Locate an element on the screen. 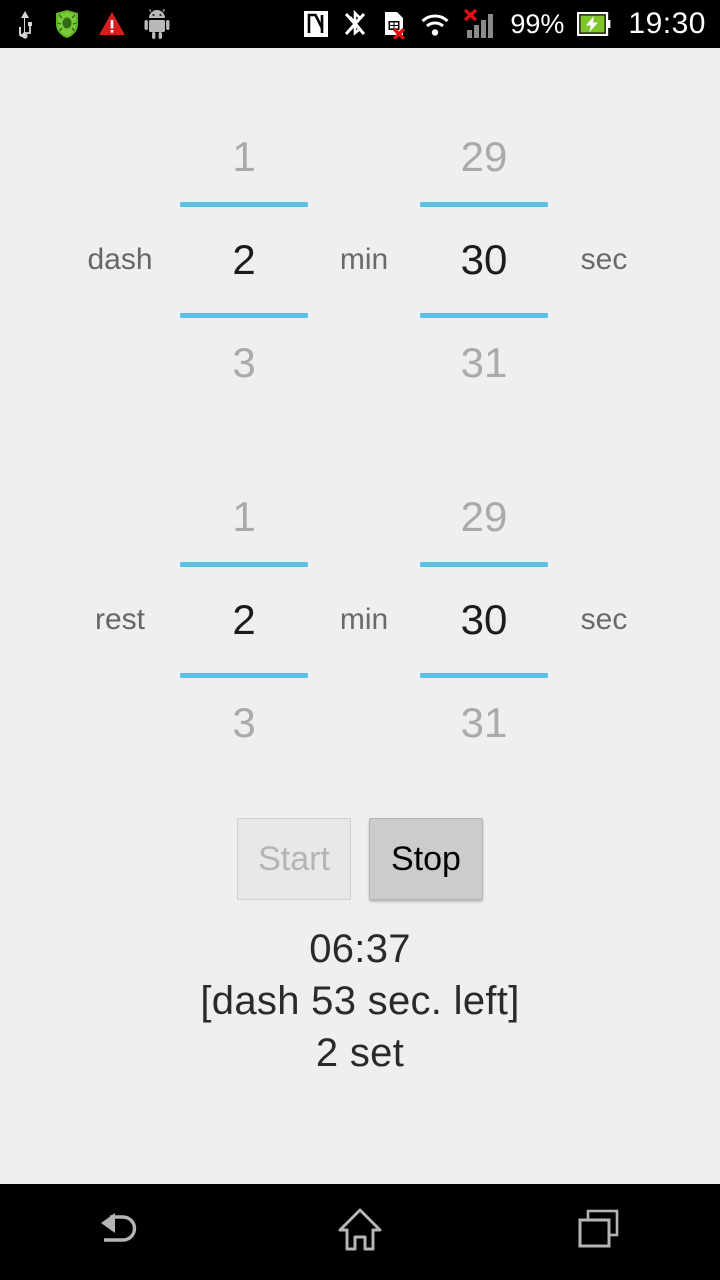 The width and height of the screenshot is (720, 1280). status-bar: 99% 19:30 is located at coordinates (360, 24).